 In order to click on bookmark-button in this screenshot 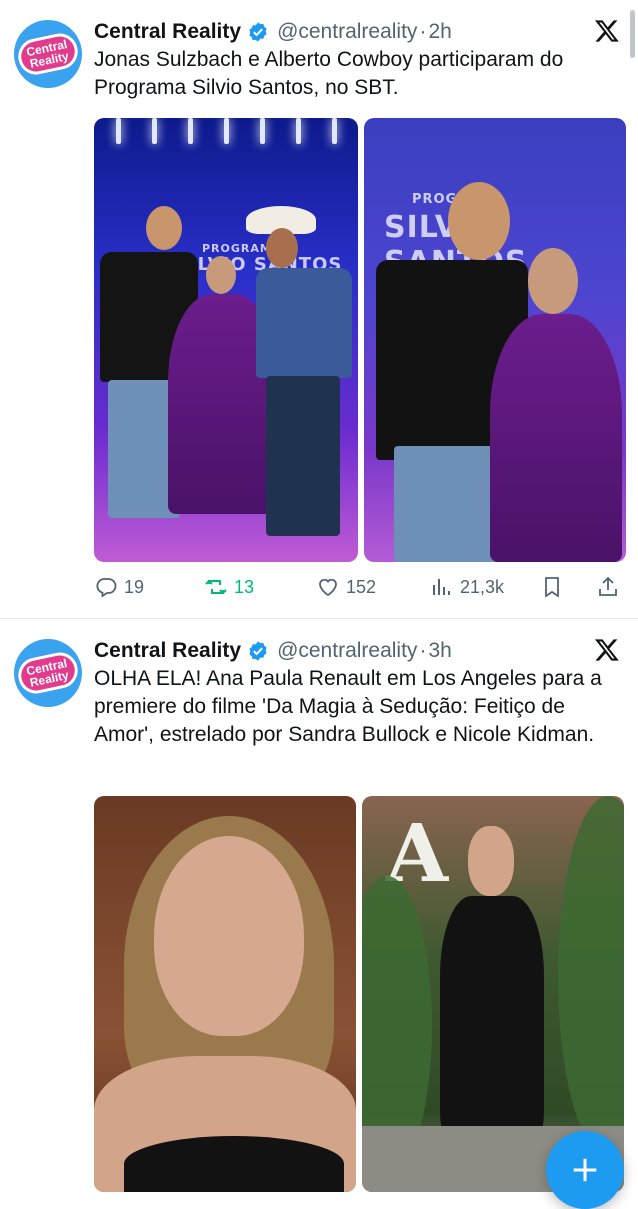, I will do `click(552, 587)`.